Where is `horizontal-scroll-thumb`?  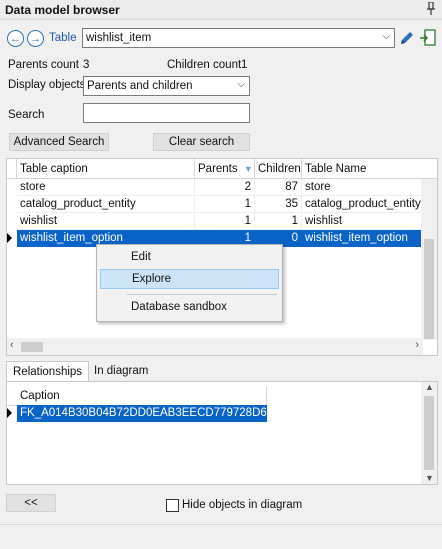 horizontal-scroll-thumb is located at coordinates (32, 347).